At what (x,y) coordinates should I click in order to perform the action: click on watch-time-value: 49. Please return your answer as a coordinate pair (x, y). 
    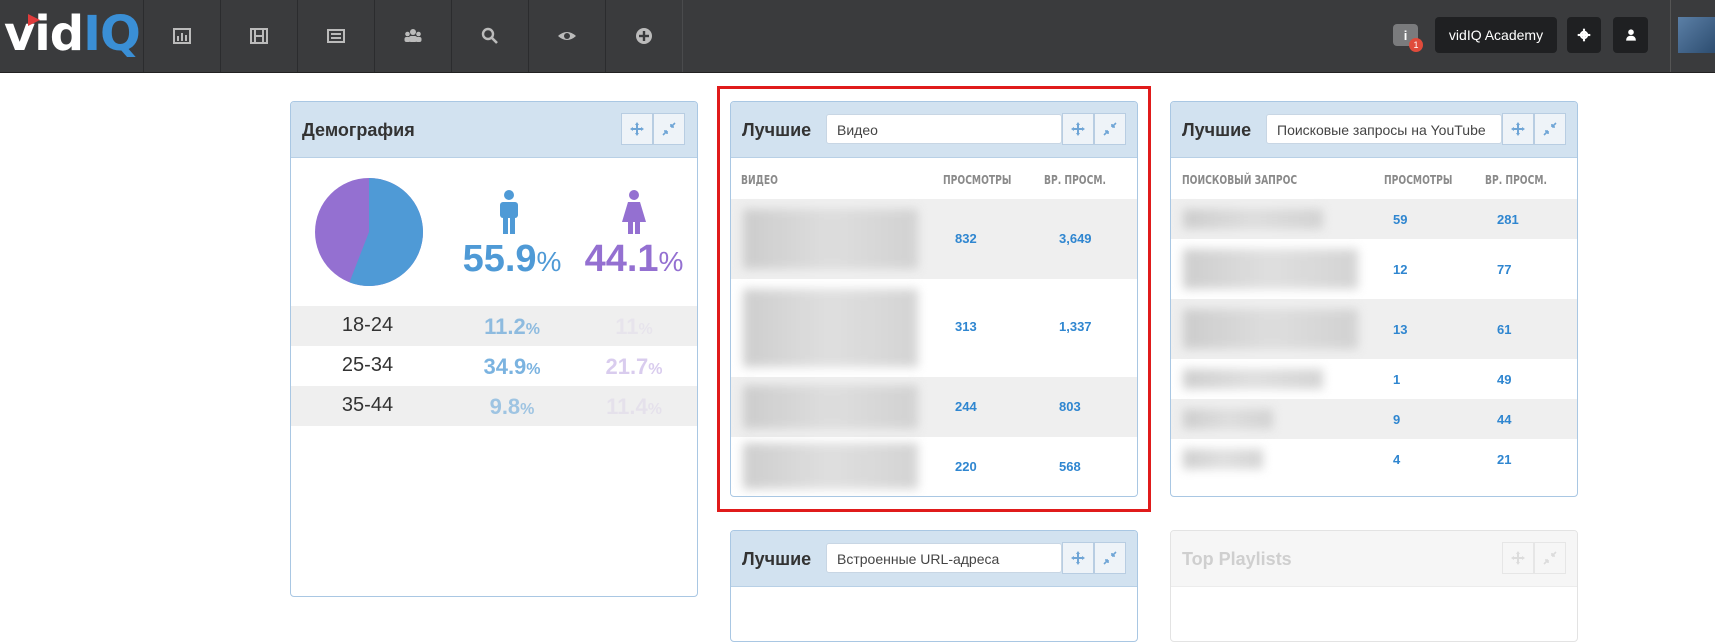
    Looking at the image, I should click on (1504, 379).